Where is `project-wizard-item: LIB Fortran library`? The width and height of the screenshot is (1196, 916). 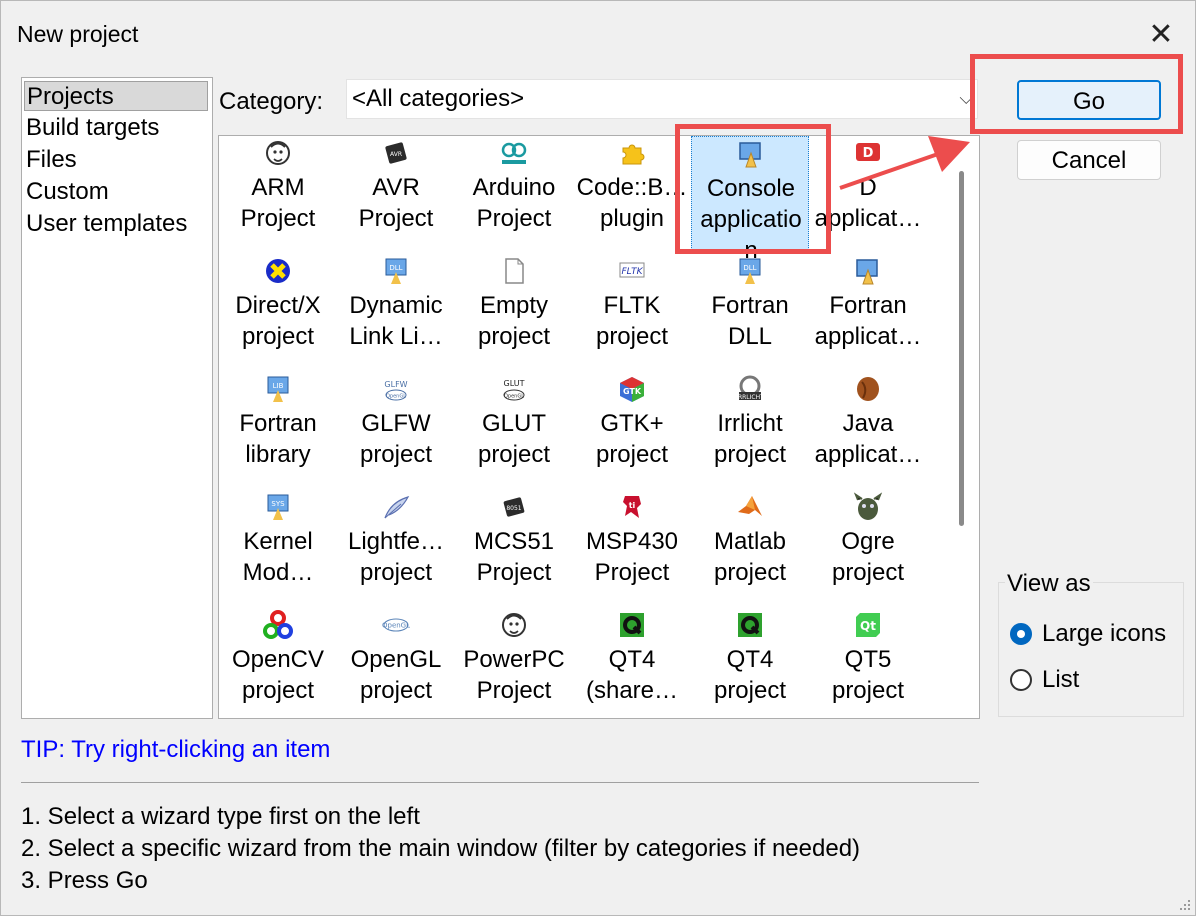 project-wizard-item: LIB Fortran library is located at coordinates (278, 431).